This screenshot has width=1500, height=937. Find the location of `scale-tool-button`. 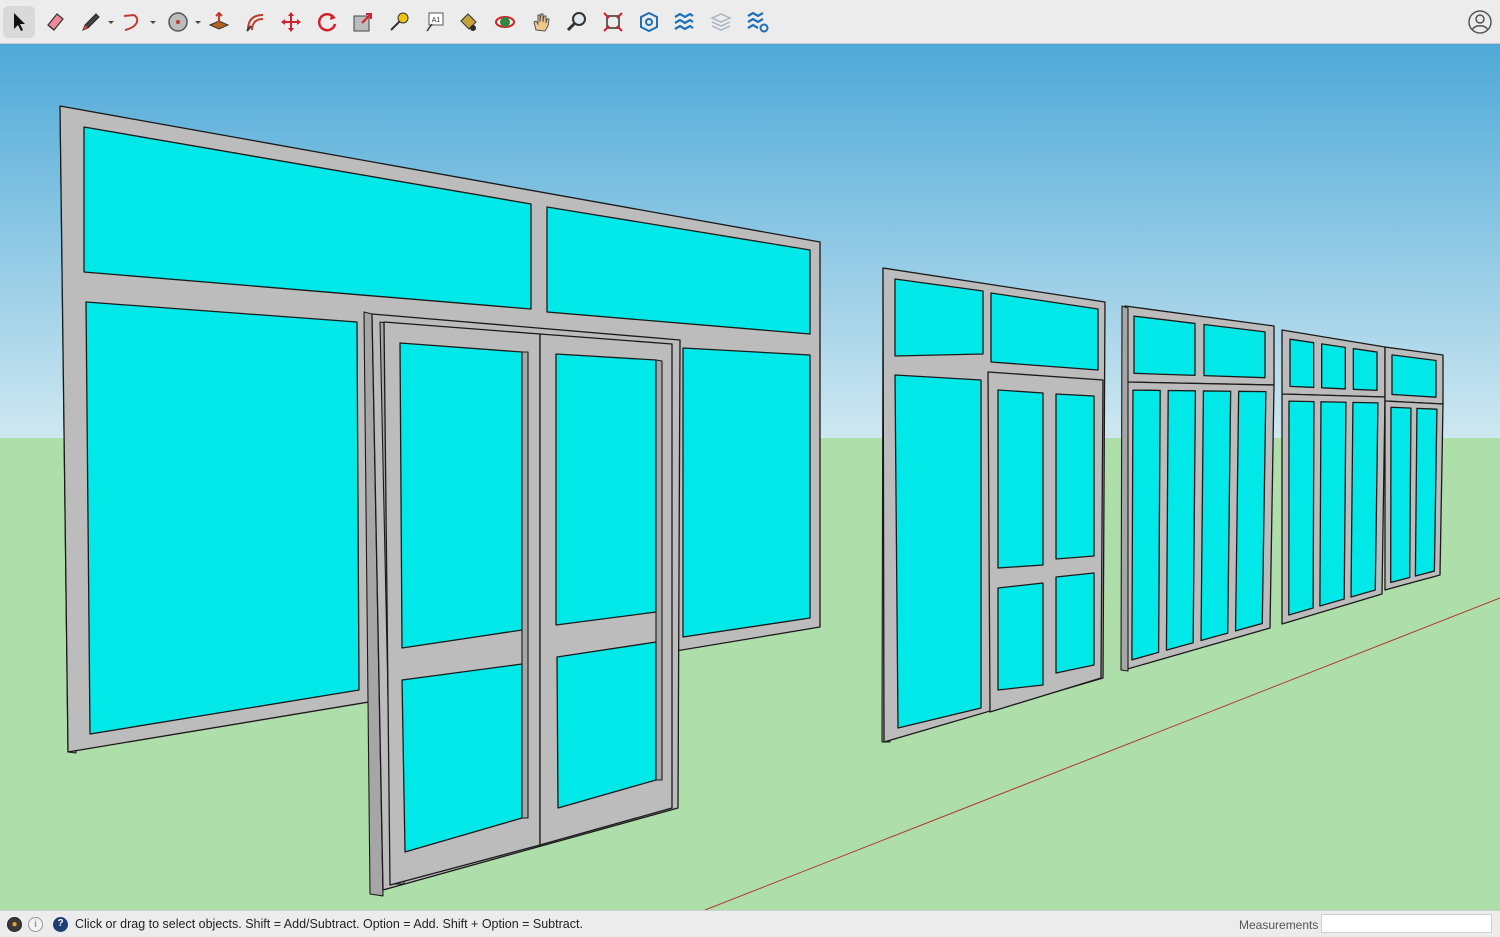

scale-tool-button is located at coordinates (363, 22).